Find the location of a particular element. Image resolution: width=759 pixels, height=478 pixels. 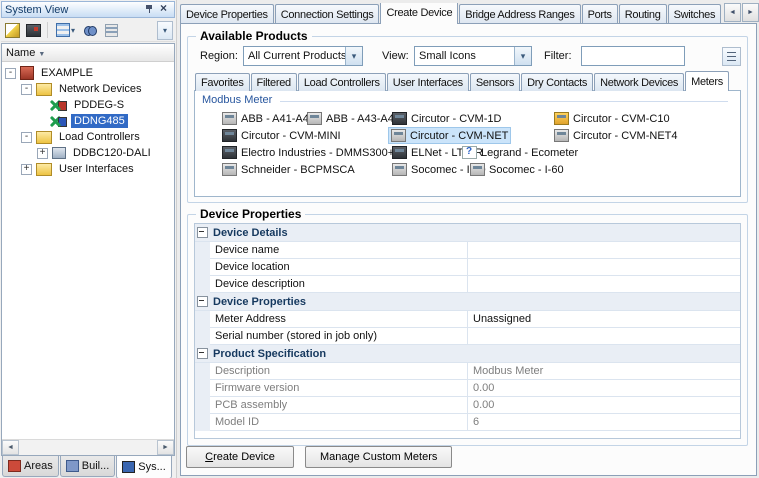

product-item: Electro Industries - DMMS300+ is located at coordinates (308, 152).